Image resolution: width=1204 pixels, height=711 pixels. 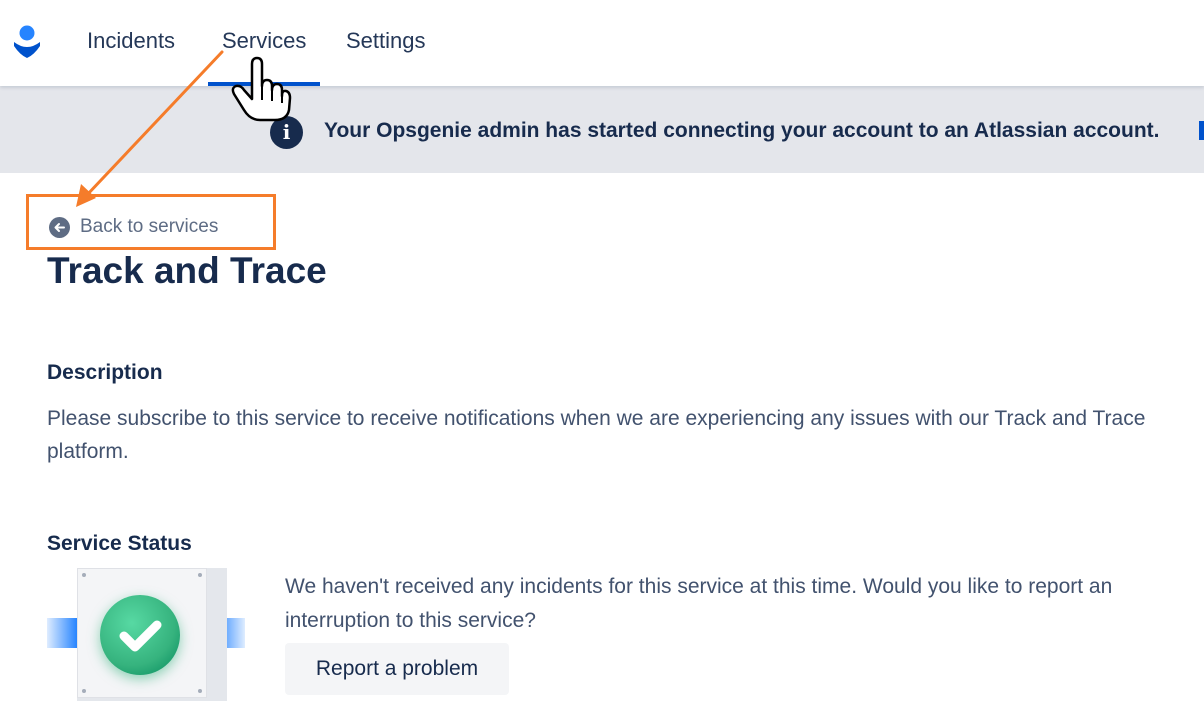 I want to click on opsgenie-logo-icon, so click(x=27, y=42).